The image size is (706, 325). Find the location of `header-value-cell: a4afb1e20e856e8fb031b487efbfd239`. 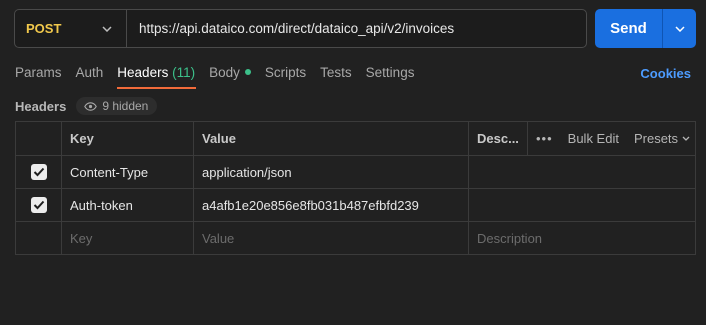

header-value-cell: a4afb1e20e856e8fb031b487efbfd239 is located at coordinates (331, 205).